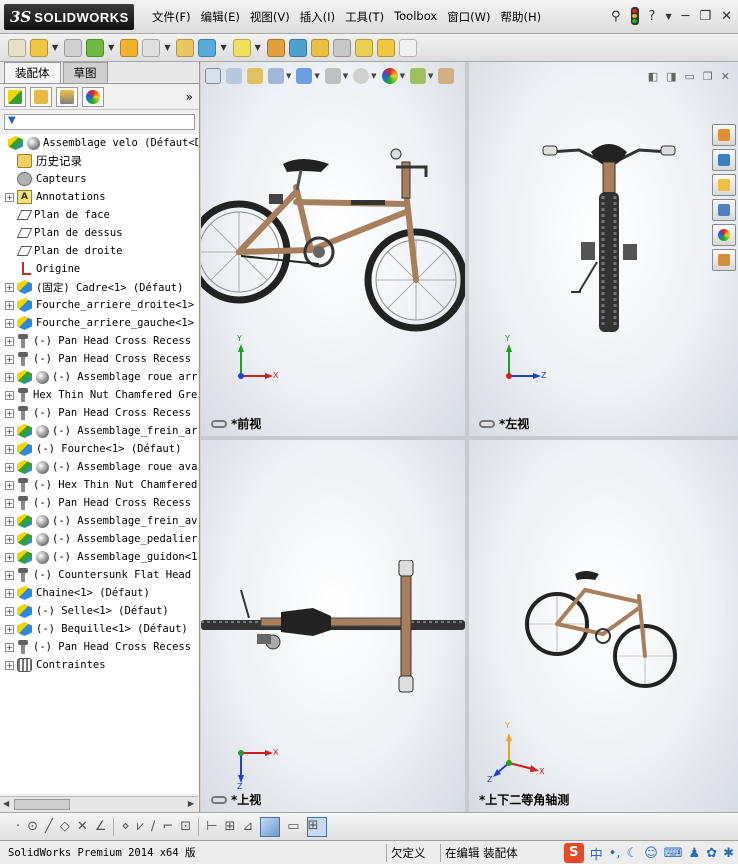  Describe the element at coordinates (15, 96) in the screenshot. I see `feature-manager-tab` at that location.